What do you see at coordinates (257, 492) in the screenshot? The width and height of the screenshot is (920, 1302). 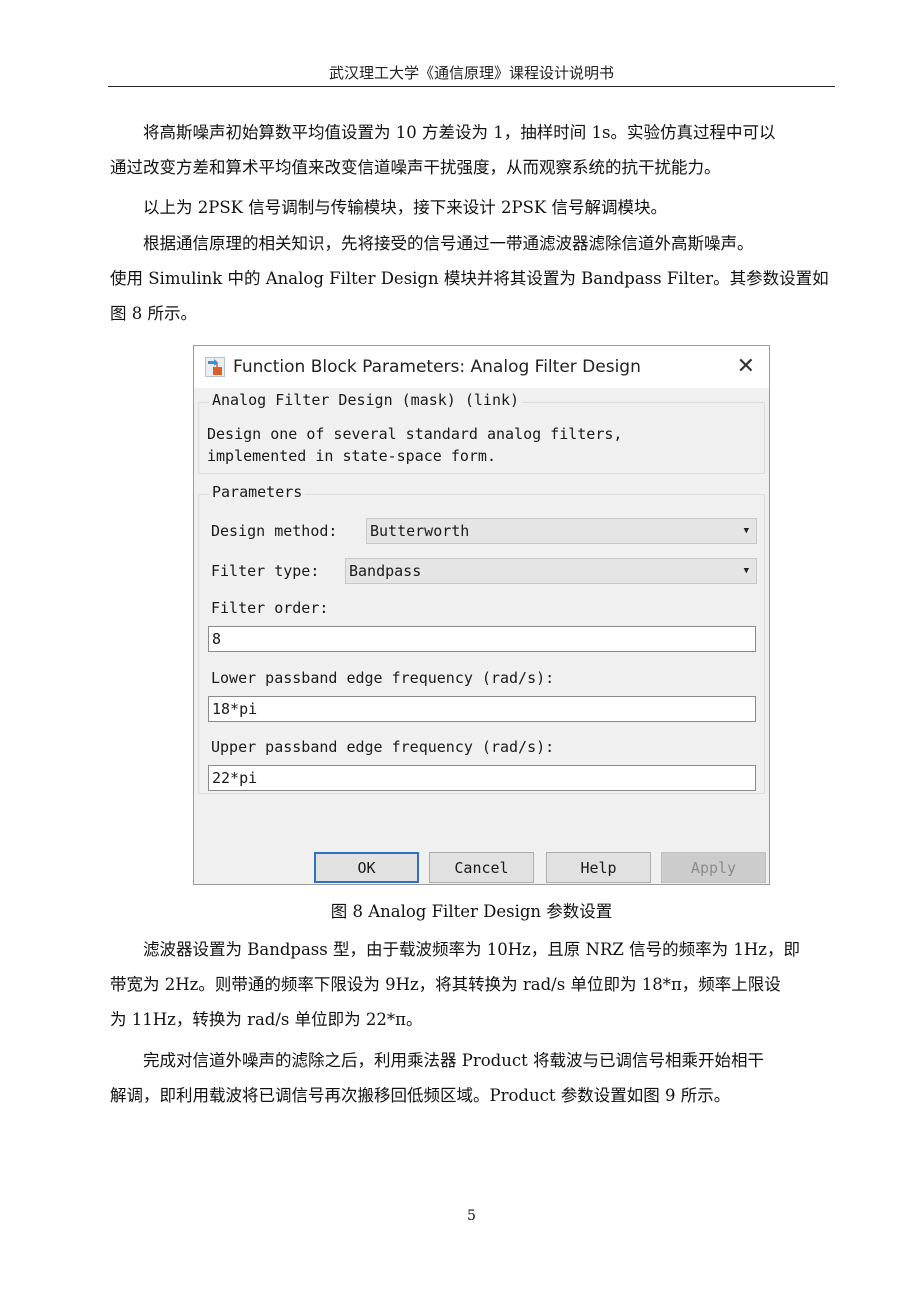 I see `parameters-group-title: Parameters` at bounding box center [257, 492].